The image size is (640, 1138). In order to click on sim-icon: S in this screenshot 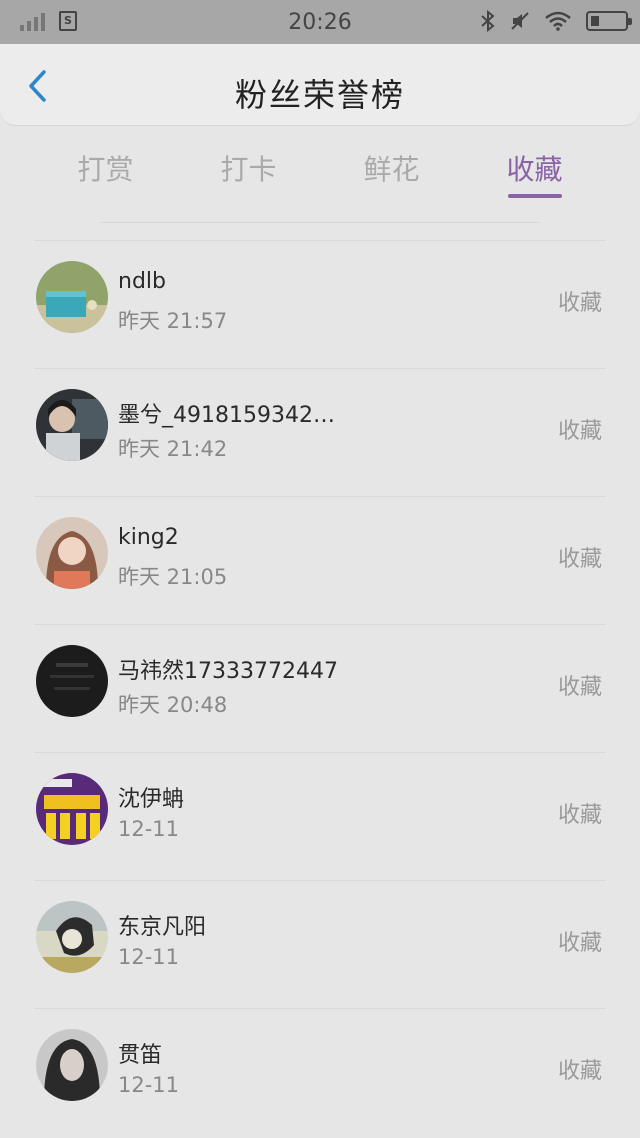, I will do `click(68, 21)`.